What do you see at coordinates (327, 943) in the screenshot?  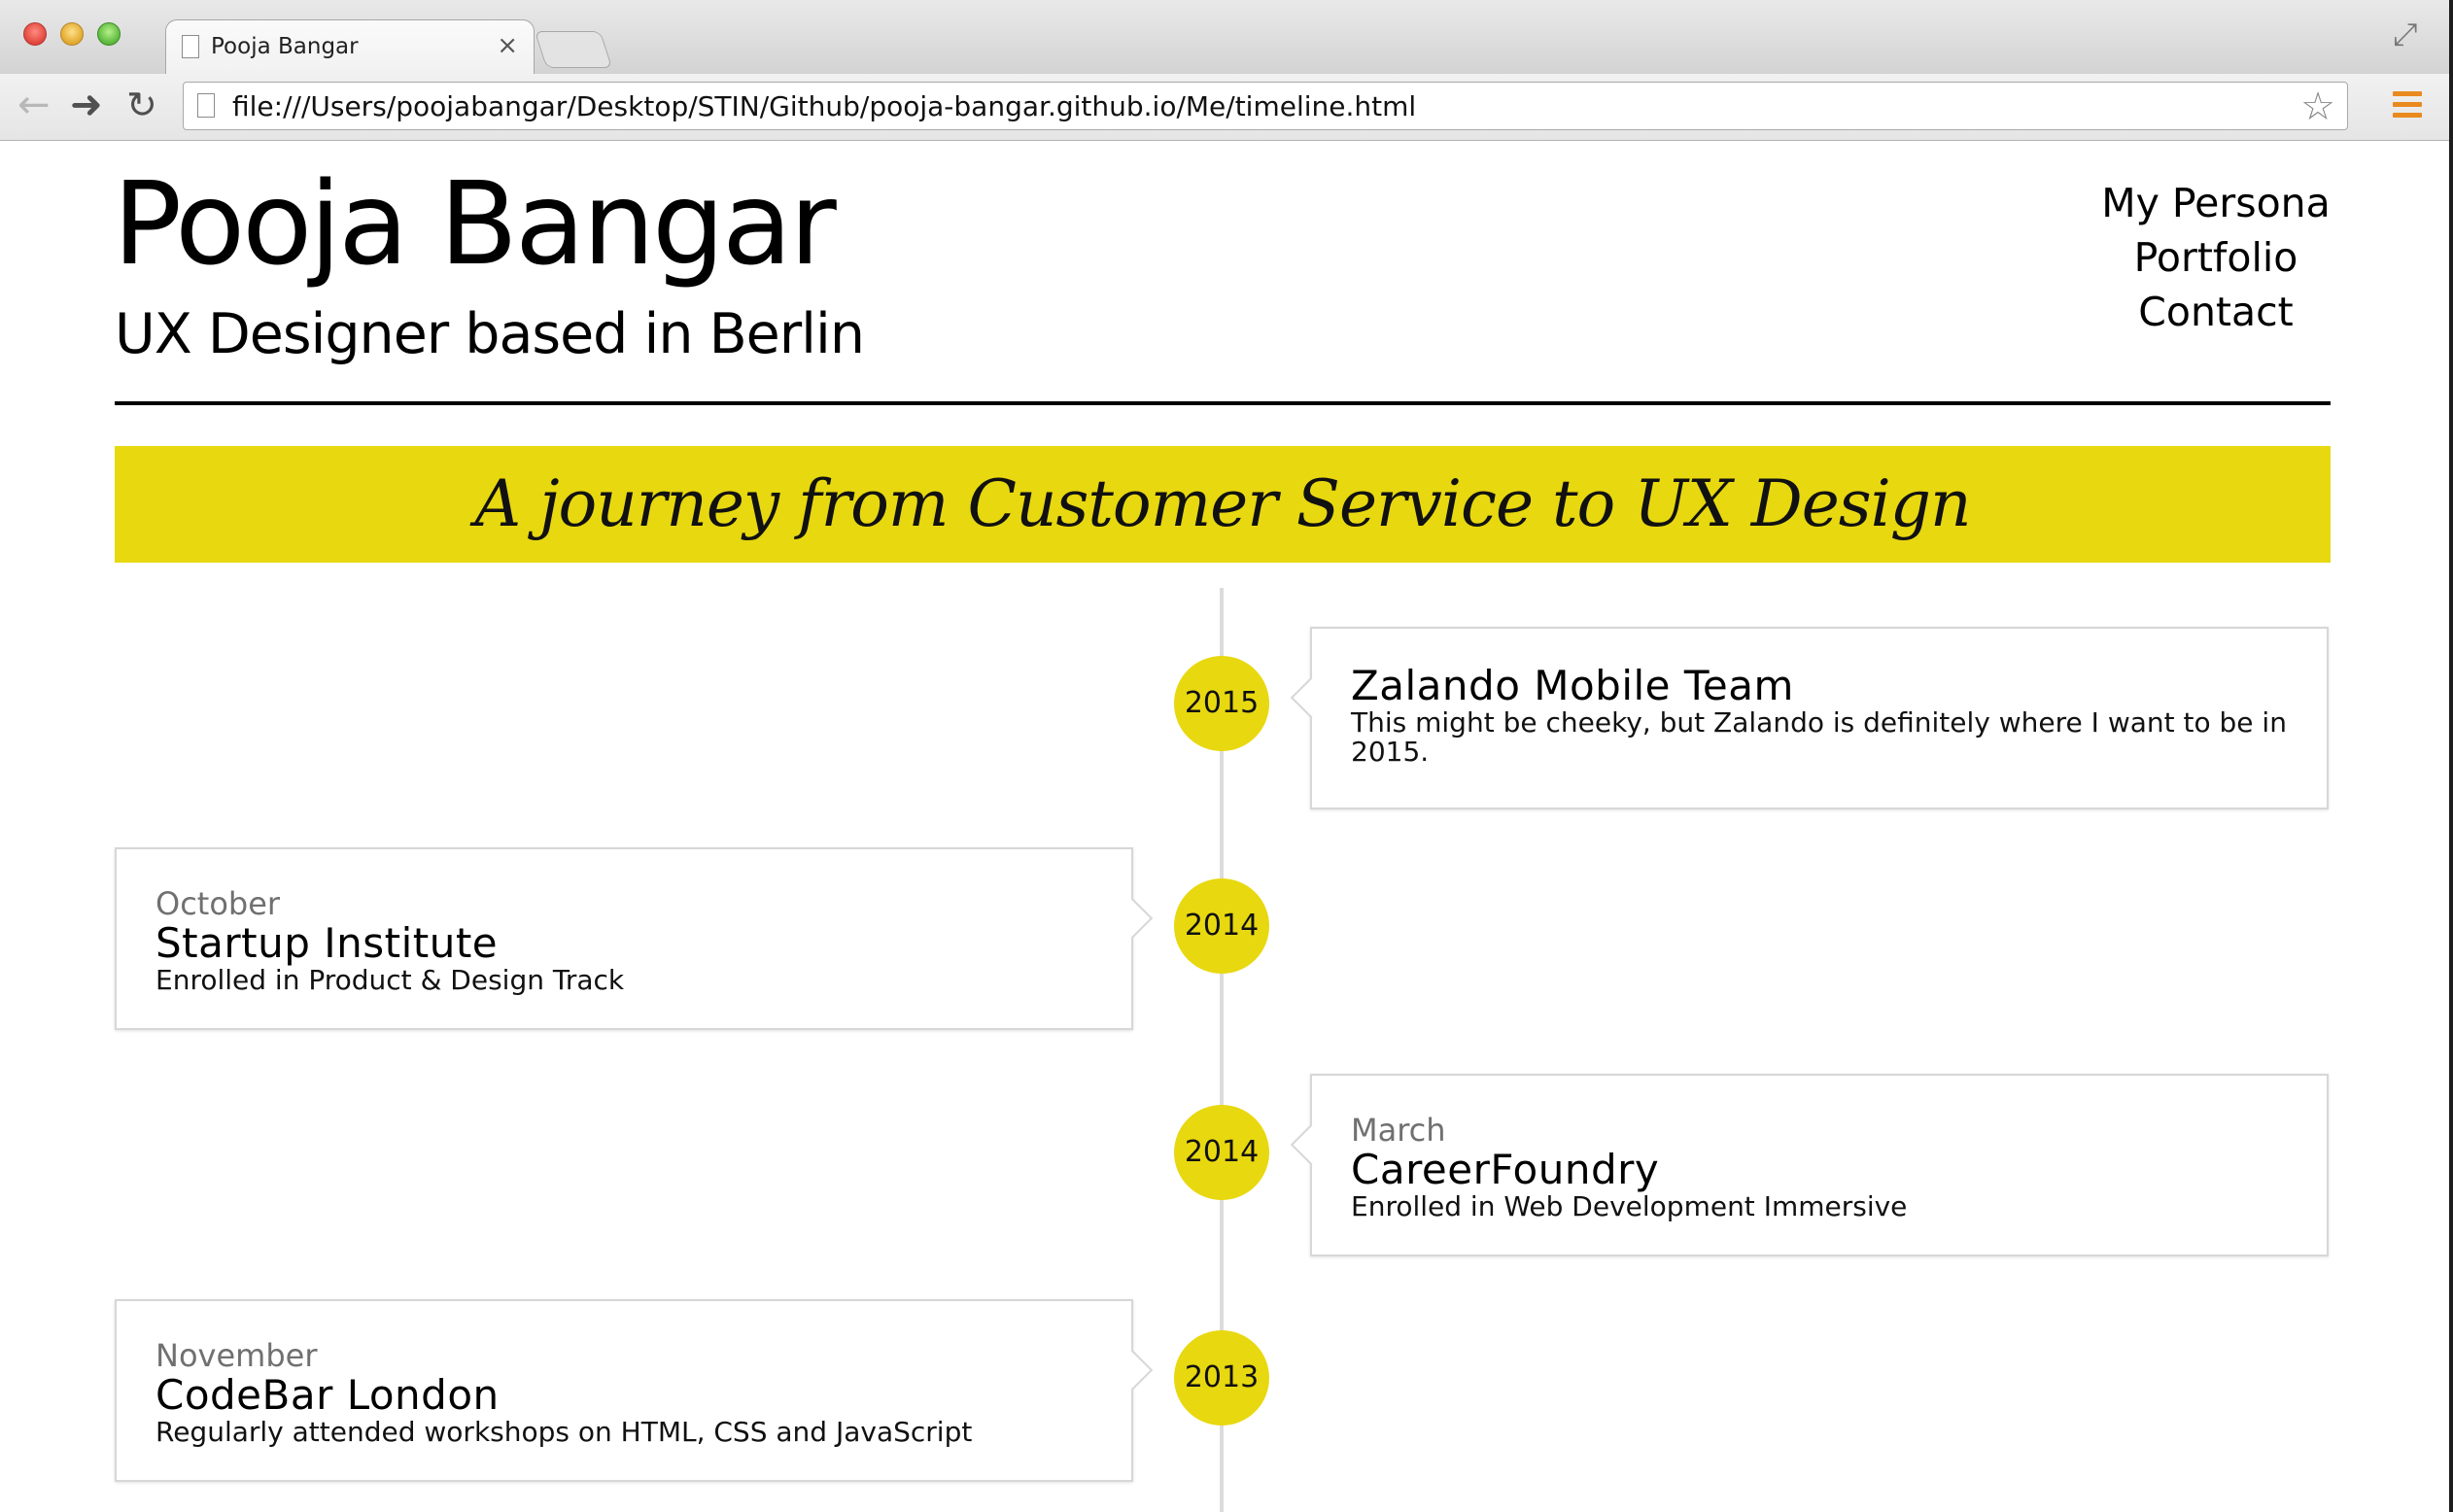 I see `event-title: Startup Institute` at bounding box center [327, 943].